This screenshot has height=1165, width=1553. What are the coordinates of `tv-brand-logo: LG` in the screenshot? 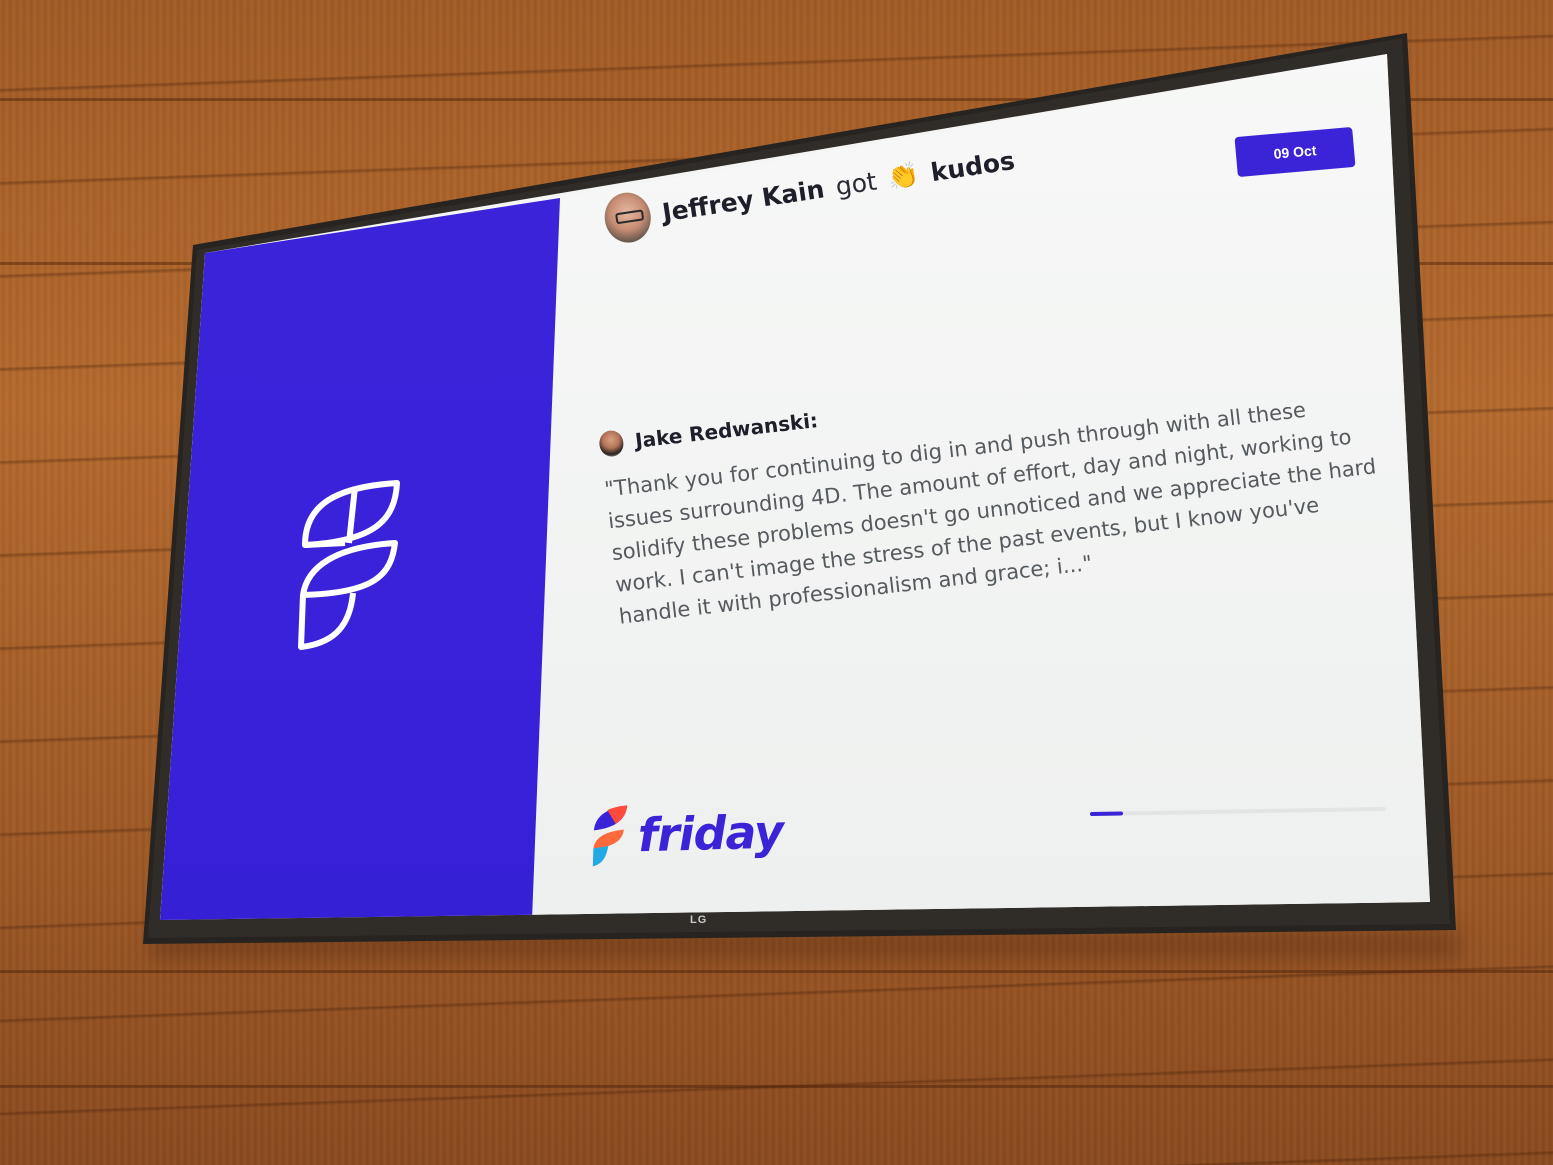 It's located at (699, 920).